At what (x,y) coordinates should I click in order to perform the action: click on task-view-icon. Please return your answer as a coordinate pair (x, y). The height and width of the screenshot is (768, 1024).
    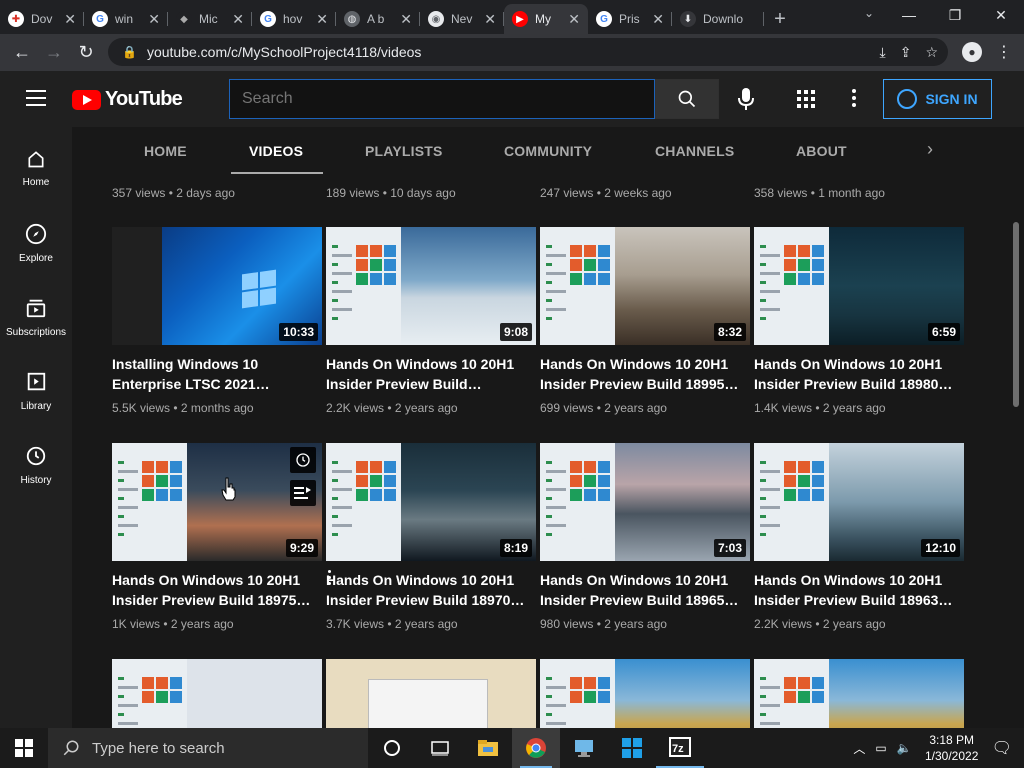
    Looking at the image, I should click on (440, 748).